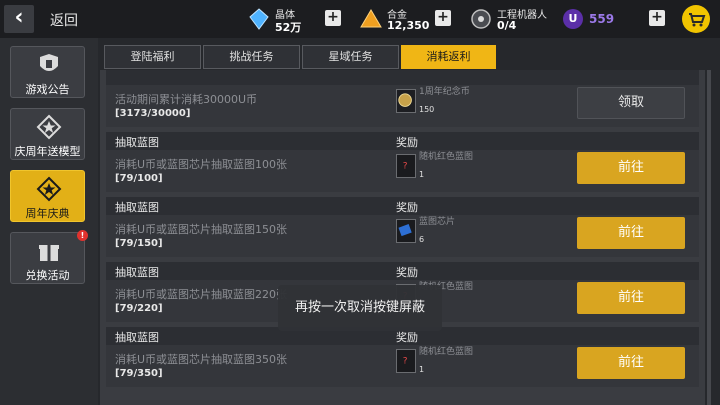 The height and width of the screenshot is (405, 720). I want to click on tab-spend-rebate: 消耗返利, so click(448, 57).